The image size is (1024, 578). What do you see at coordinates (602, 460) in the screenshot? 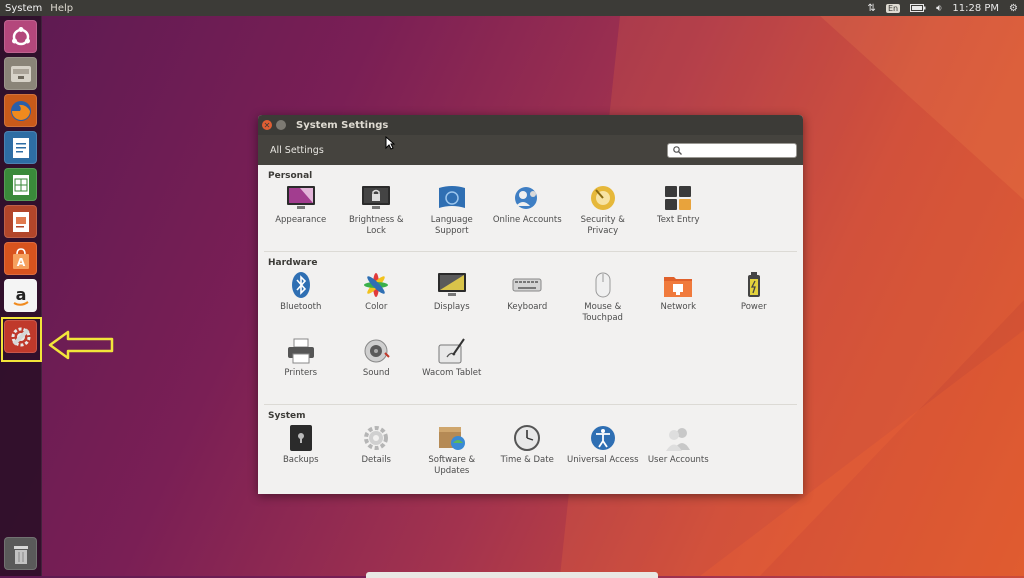
I see `settings-item-label: Universal Access` at bounding box center [602, 460].